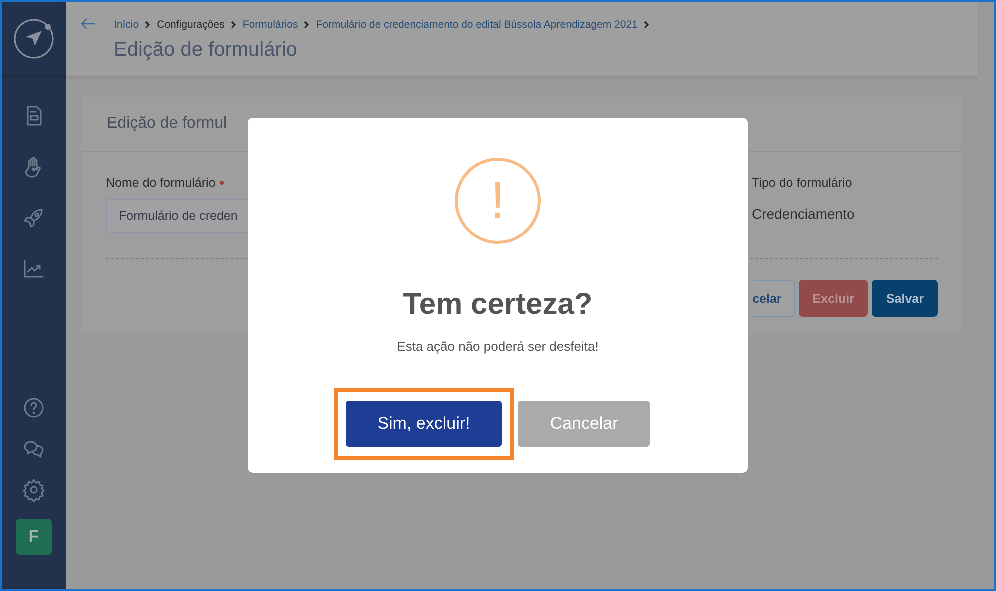  Describe the element at coordinates (34, 490) in the screenshot. I see `settings-icon` at that location.